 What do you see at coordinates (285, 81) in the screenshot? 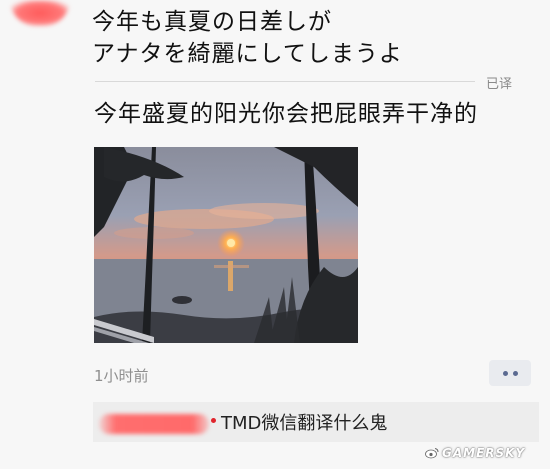
I see `translation-divider` at bounding box center [285, 81].